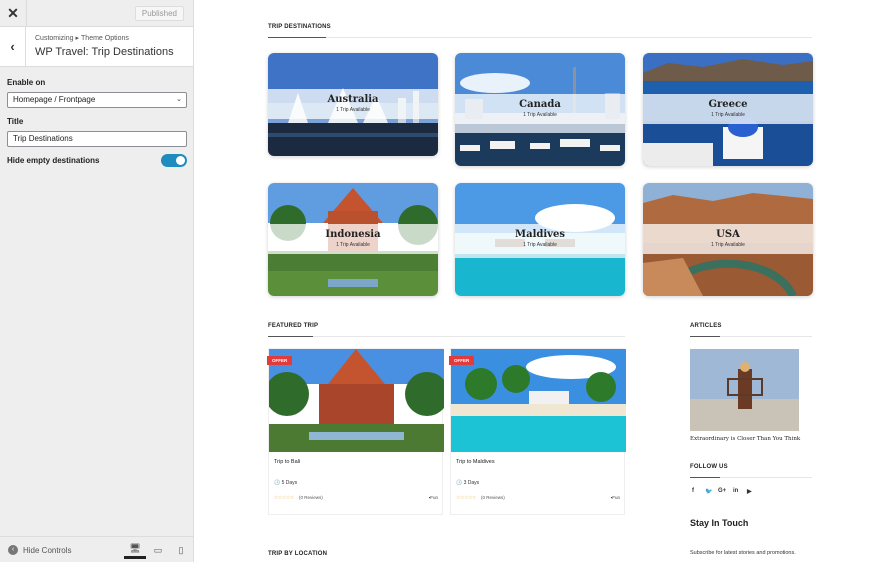 The height and width of the screenshot is (562, 884). I want to click on toggle-knob, so click(180, 160).